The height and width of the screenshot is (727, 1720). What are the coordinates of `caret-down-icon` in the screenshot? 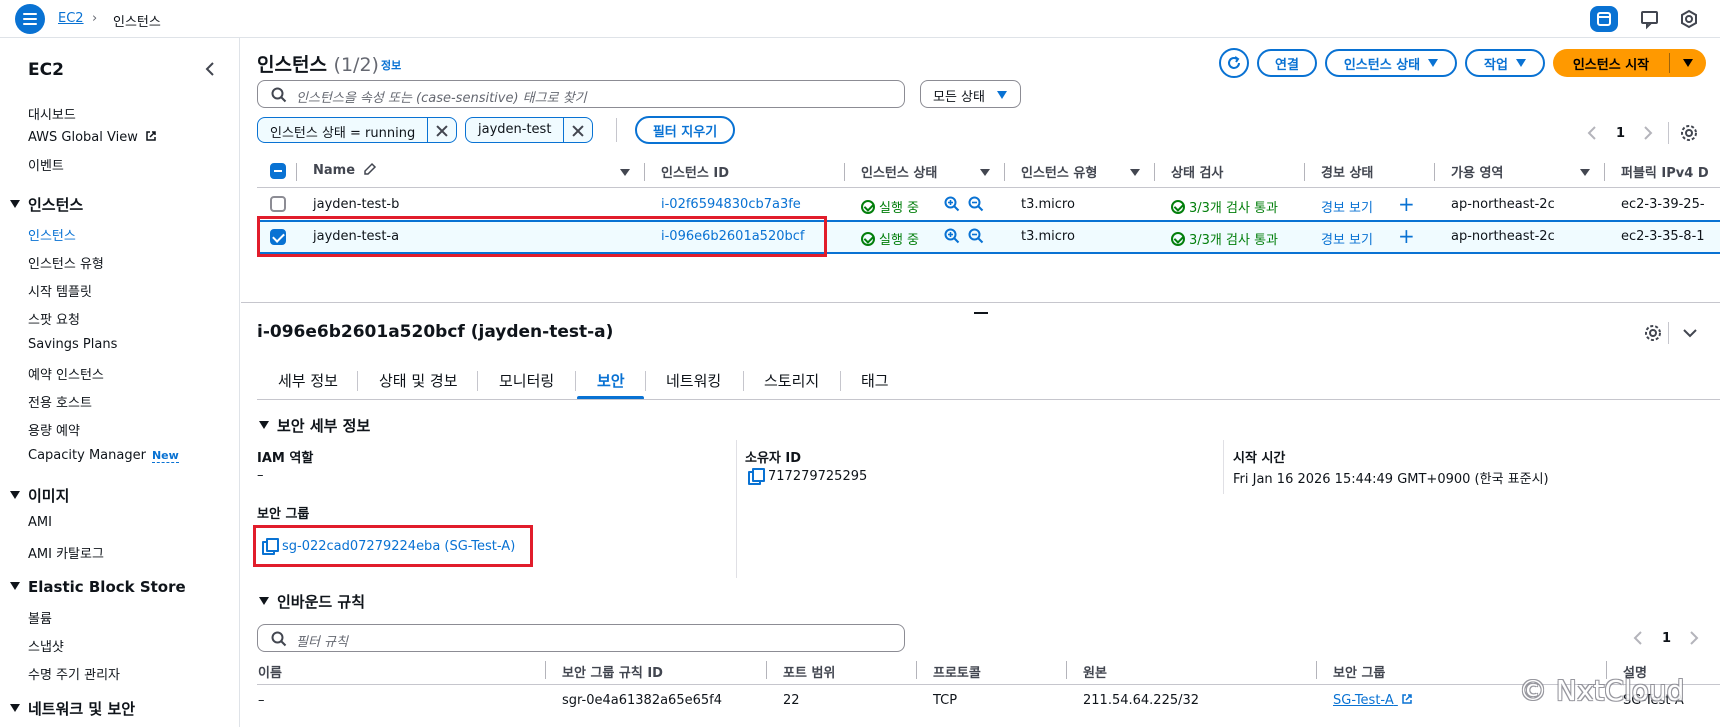 It's located at (264, 601).